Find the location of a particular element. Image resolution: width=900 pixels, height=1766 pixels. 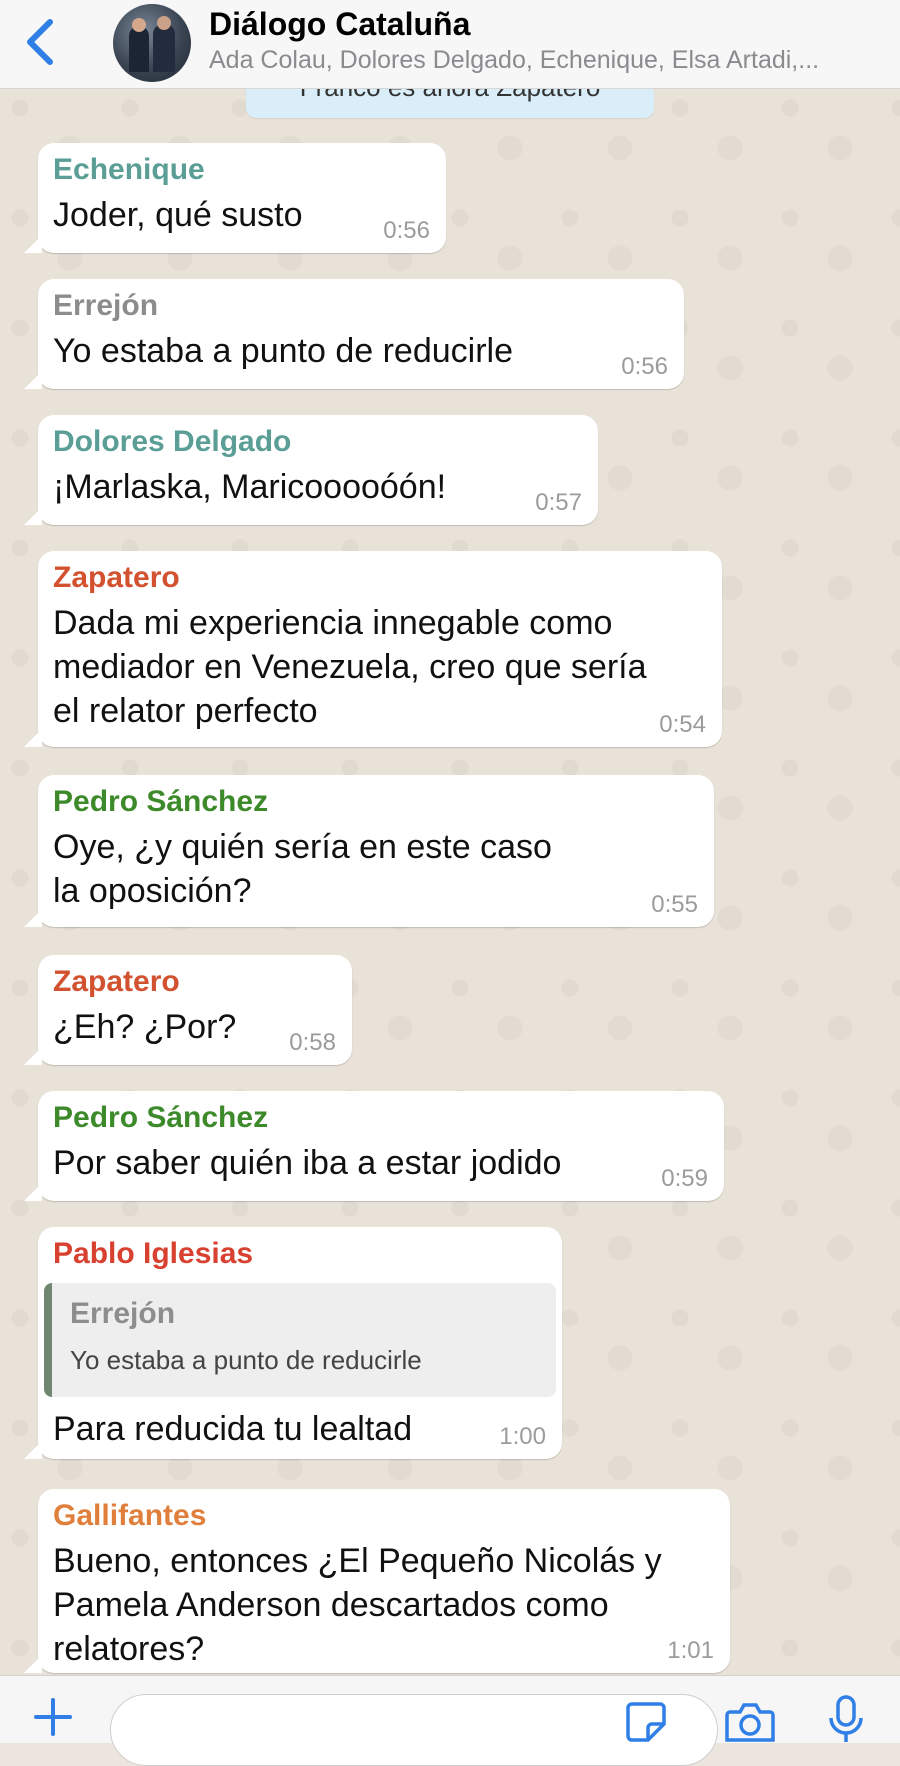

message-time: 1:00 is located at coordinates (522, 1436).